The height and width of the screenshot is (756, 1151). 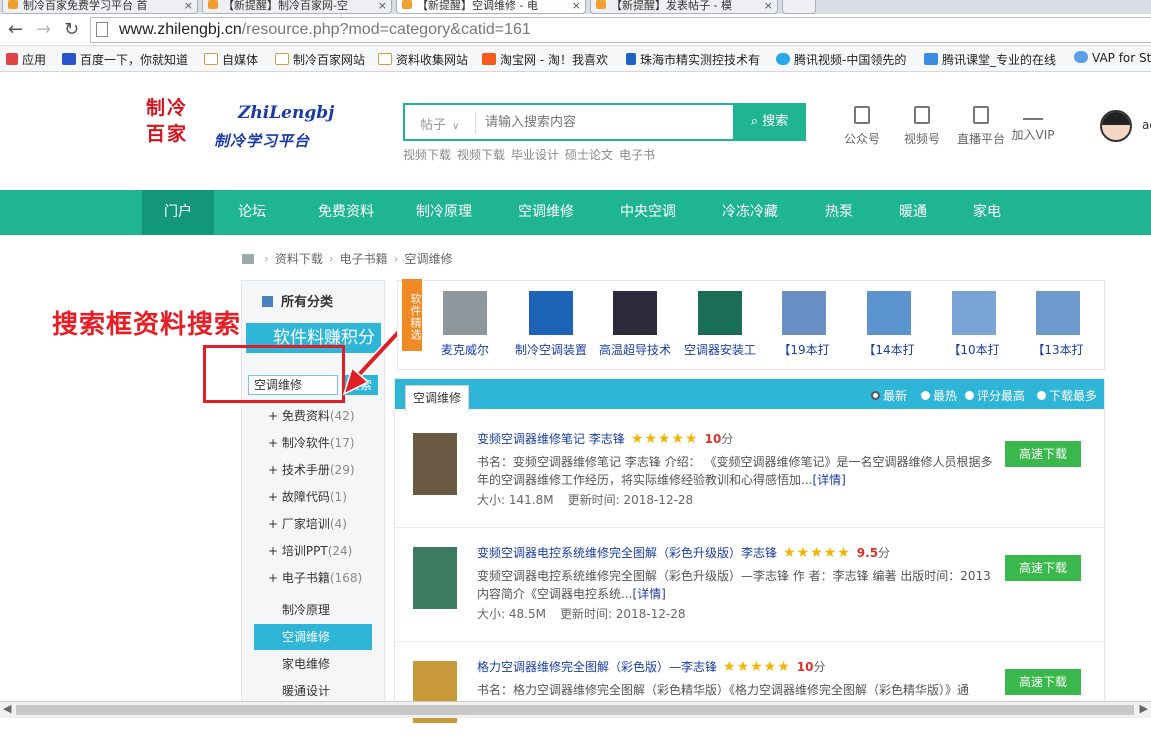 I want to click on nav-item-heat-pump: 热泵, so click(x=839, y=212).